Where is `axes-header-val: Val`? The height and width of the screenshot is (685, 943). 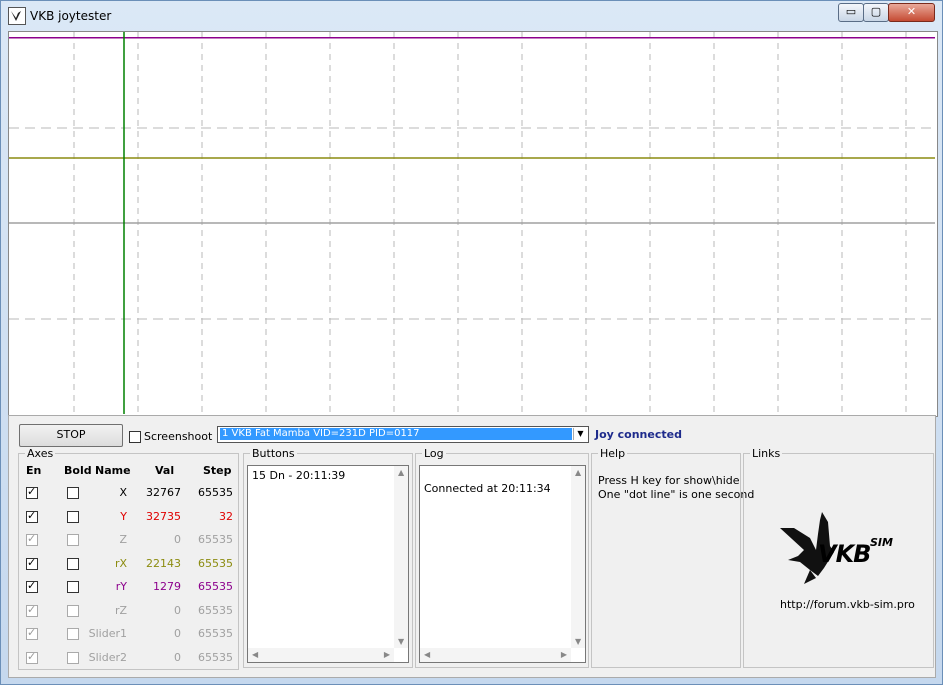 axes-header-val: Val is located at coordinates (165, 470).